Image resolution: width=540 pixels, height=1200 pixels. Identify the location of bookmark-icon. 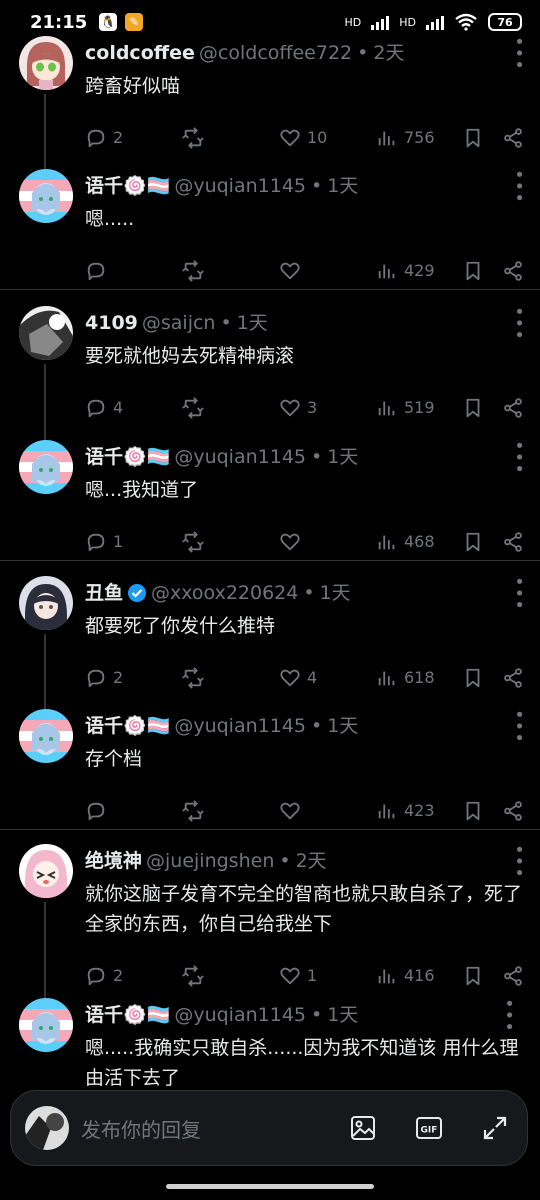
(473, 271).